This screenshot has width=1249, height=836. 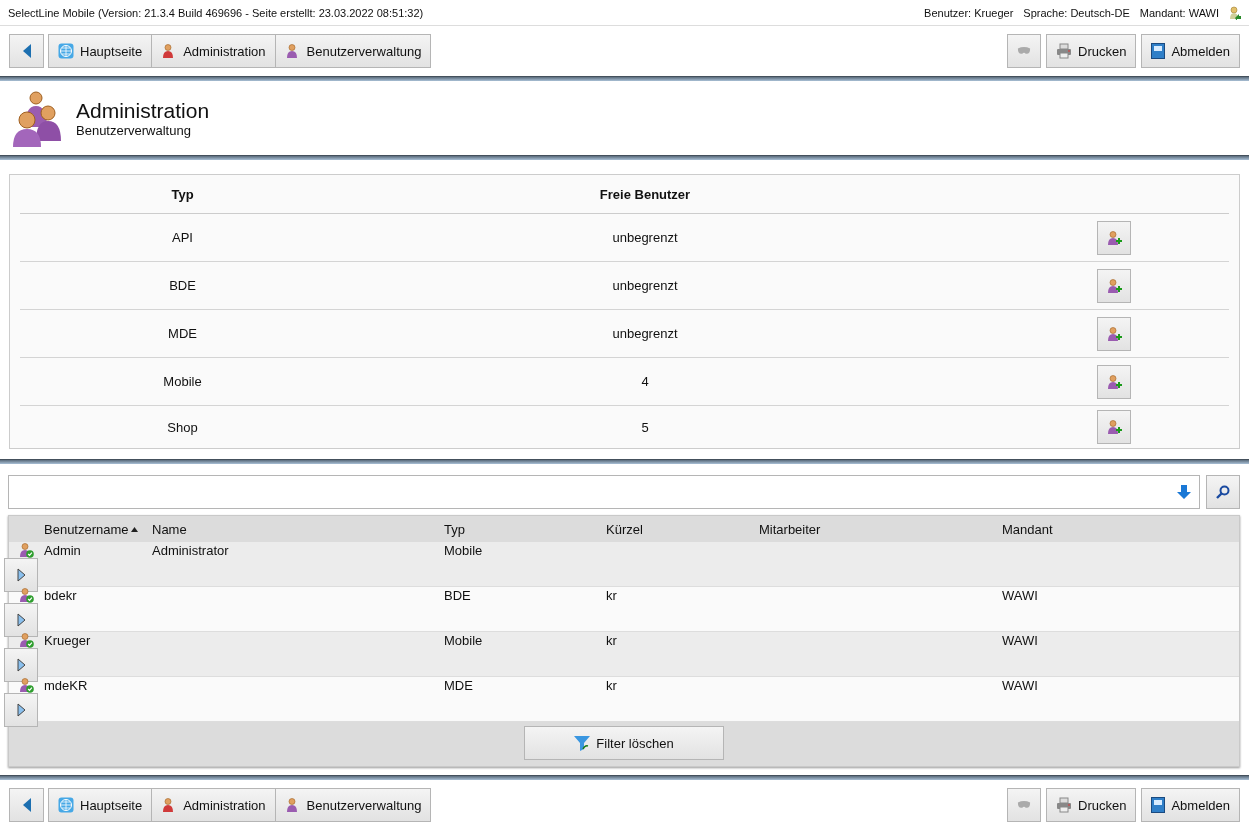 I want to click on table-cell-text: 4, so click(x=645, y=381).